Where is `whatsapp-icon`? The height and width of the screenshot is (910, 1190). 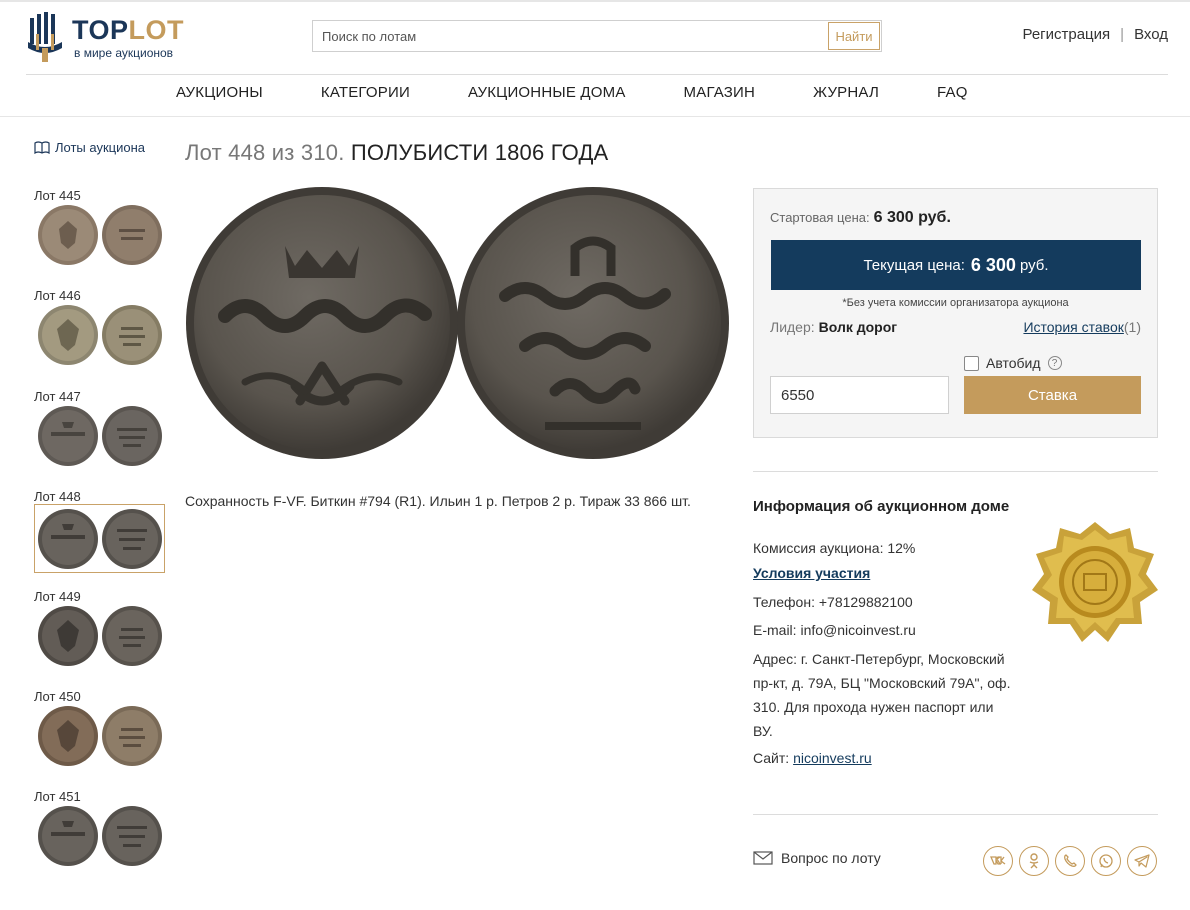 whatsapp-icon is located at coordinates (1106, 861).